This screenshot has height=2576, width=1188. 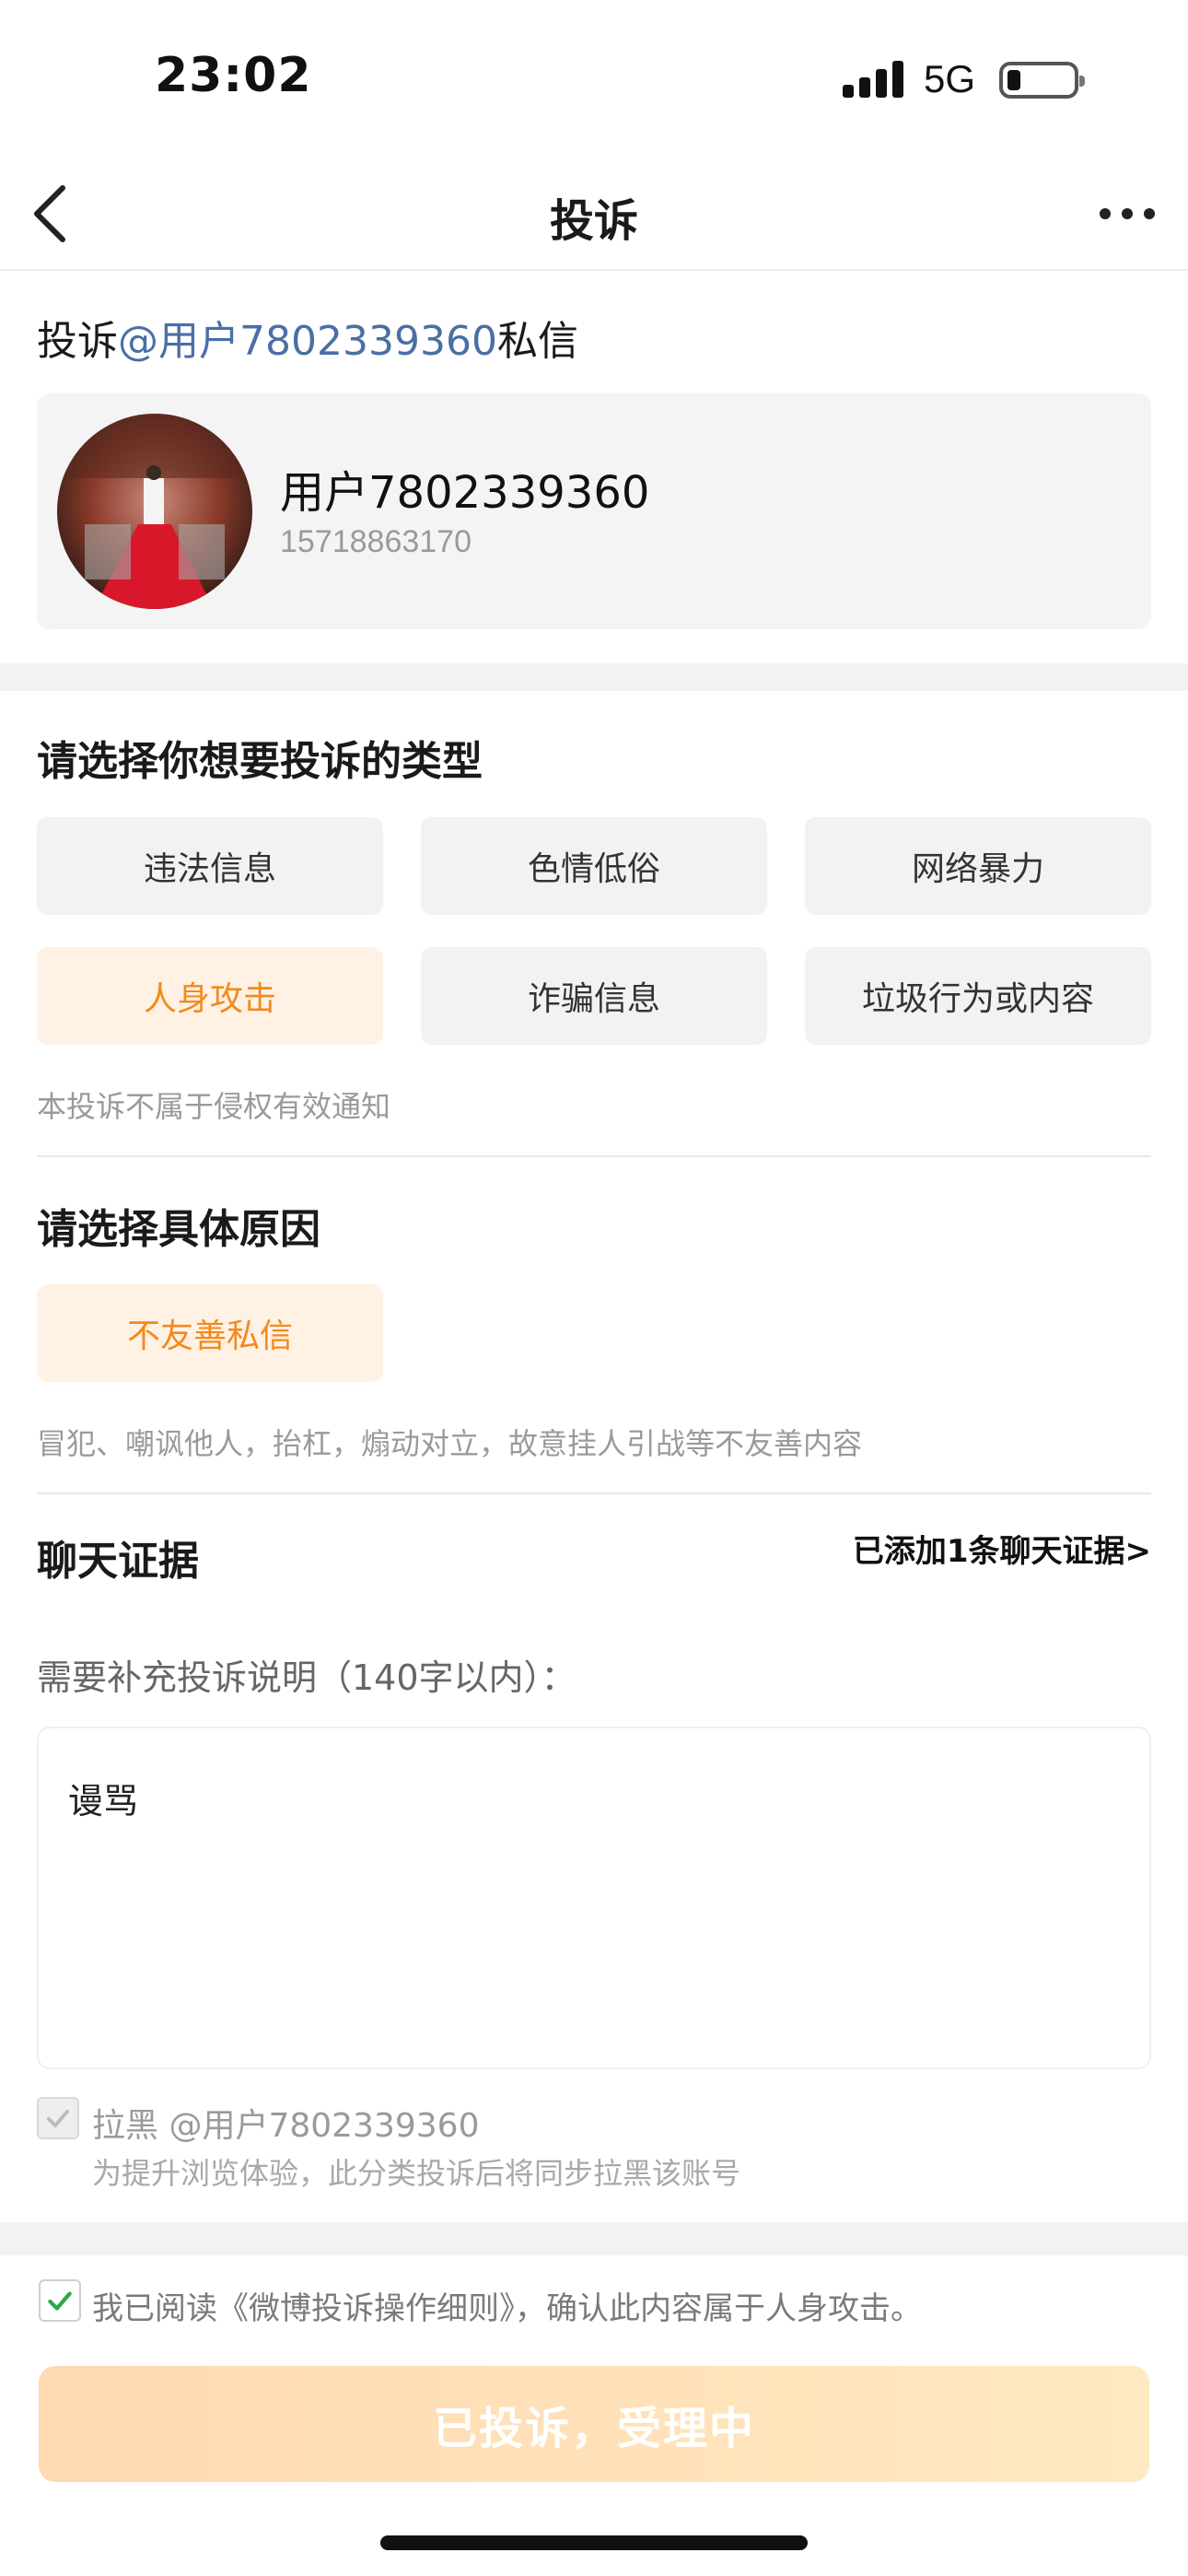 What do you see at coordinates (874, 79) in the screenshot?
I see `signal-icon` at bounding box center [874, 79].